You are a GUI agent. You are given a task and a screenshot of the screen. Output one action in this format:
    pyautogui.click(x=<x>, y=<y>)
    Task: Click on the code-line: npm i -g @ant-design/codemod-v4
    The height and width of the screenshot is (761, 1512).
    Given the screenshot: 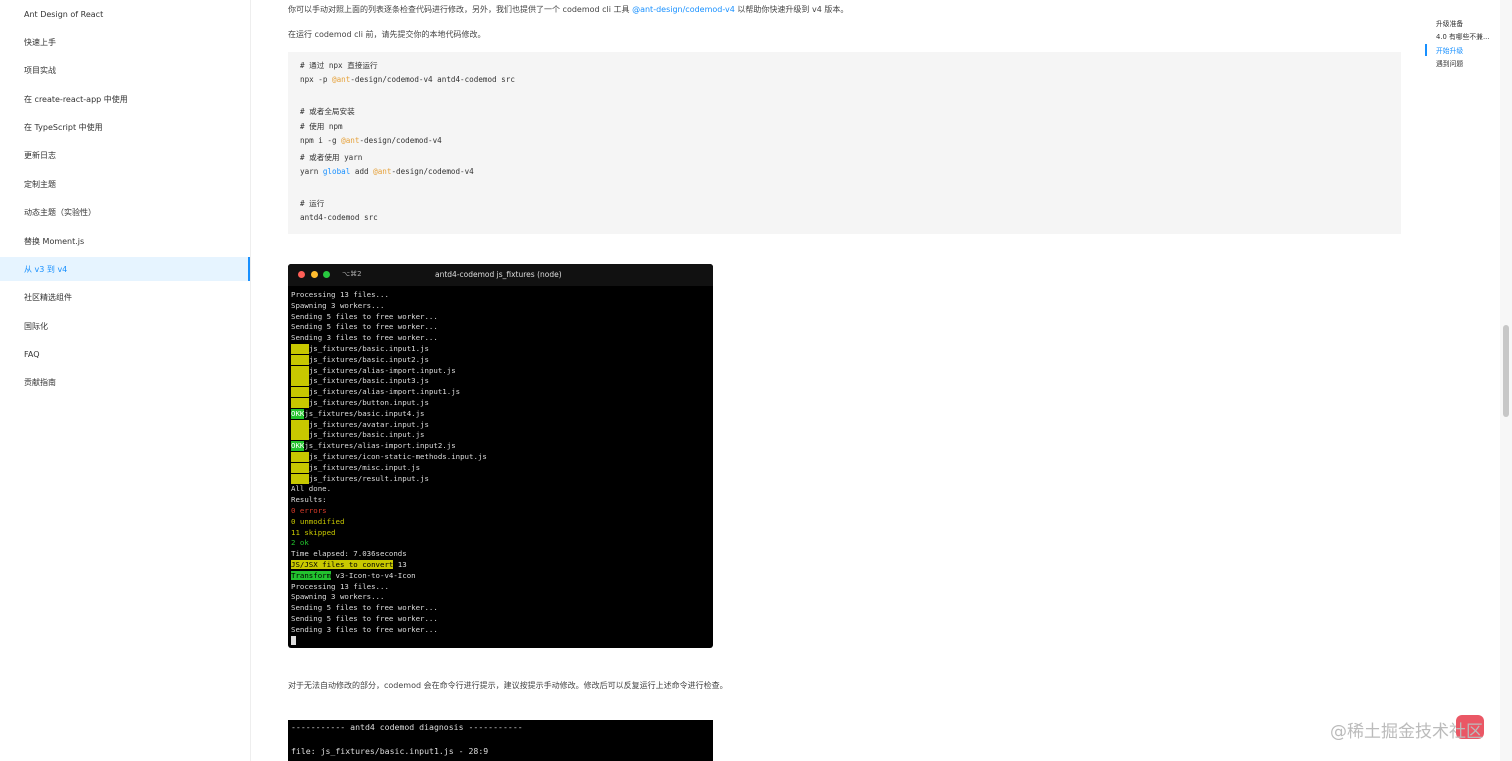 What is the action you would take?
    pyautogui.click(x=371, y=140)
    